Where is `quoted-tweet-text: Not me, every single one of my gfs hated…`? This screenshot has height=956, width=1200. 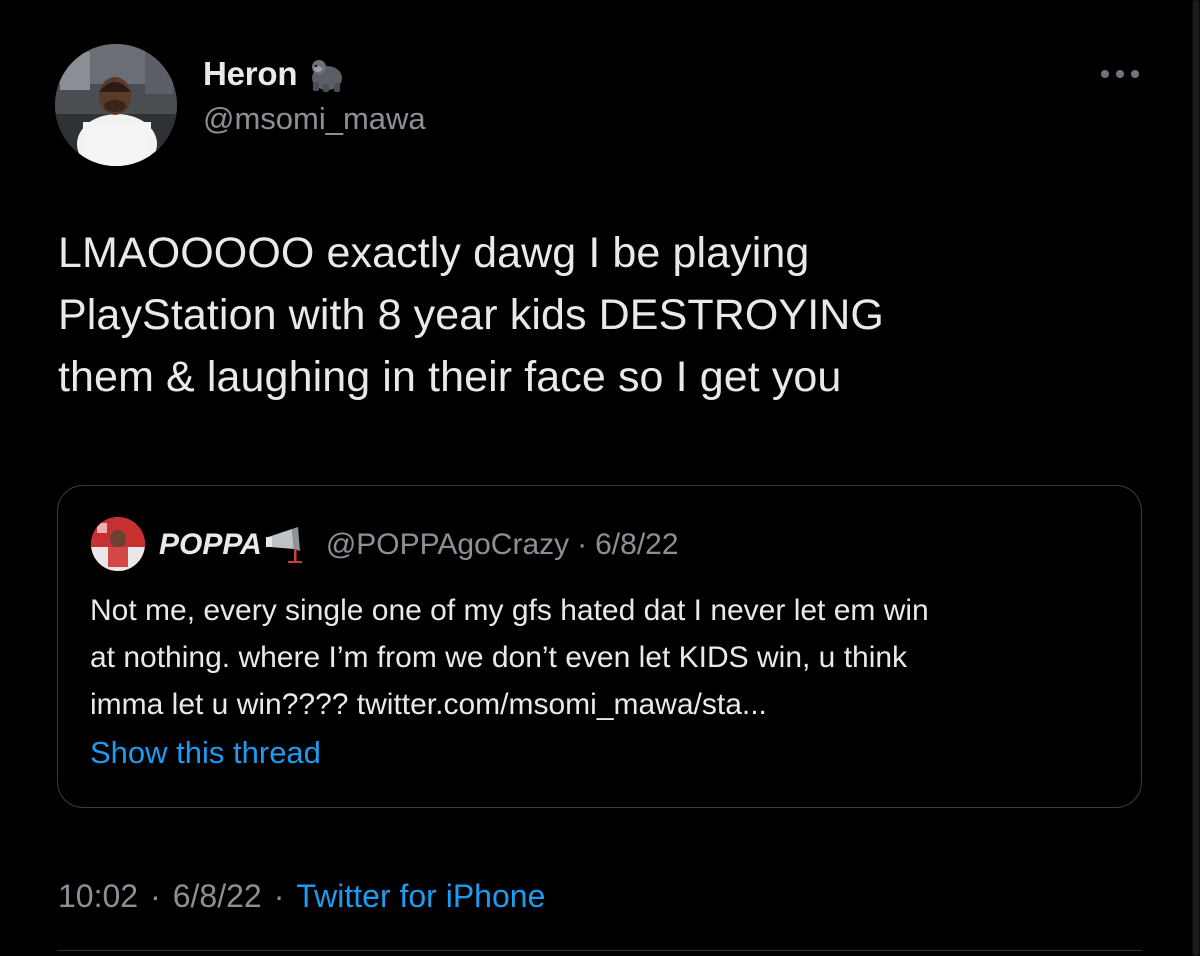
quoted-tweet-text: Not me, every single one of my gfs hated… is located at coordinates (610, 657).